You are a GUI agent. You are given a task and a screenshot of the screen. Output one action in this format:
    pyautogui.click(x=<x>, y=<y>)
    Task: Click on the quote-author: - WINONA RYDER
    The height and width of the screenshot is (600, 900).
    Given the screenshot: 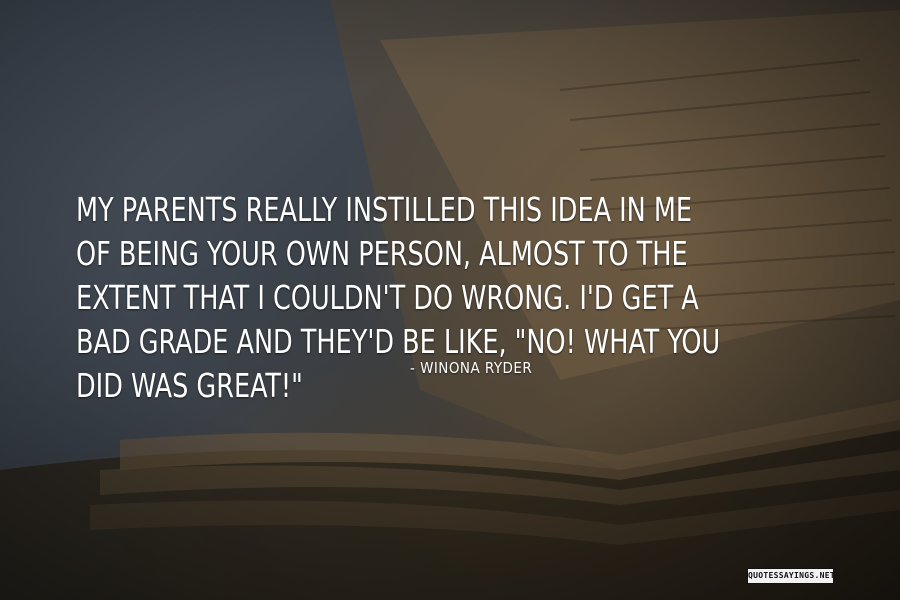 What is the action you would take?
    pyautogui.click(x=471, y=368)
    